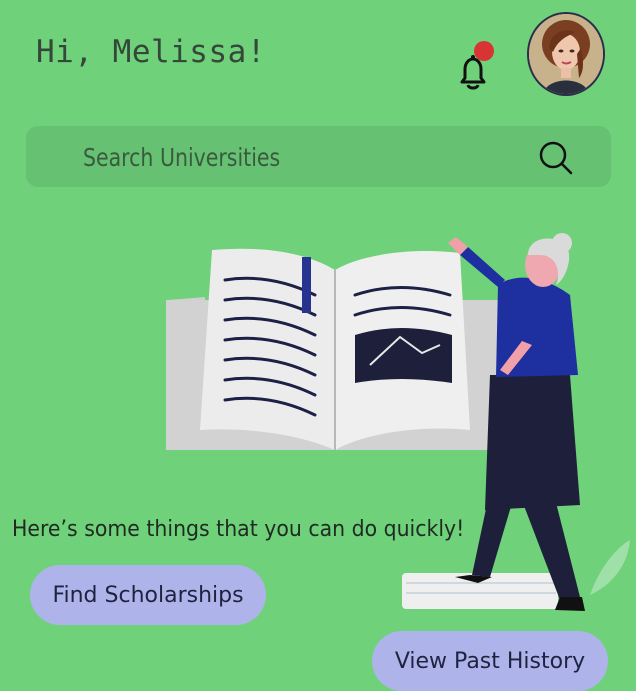 Image resolution: width=636 pixels, height=691 pixels. I want to click on greeting-title: Hi, Melissa!, so click(151, 52).